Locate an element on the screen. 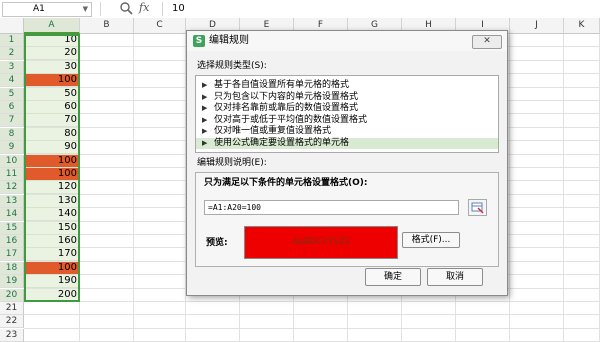 This screenshot has width=600, height=342. rule-type-label: 选择规则类型(S): is located at coordinates (232, 66).